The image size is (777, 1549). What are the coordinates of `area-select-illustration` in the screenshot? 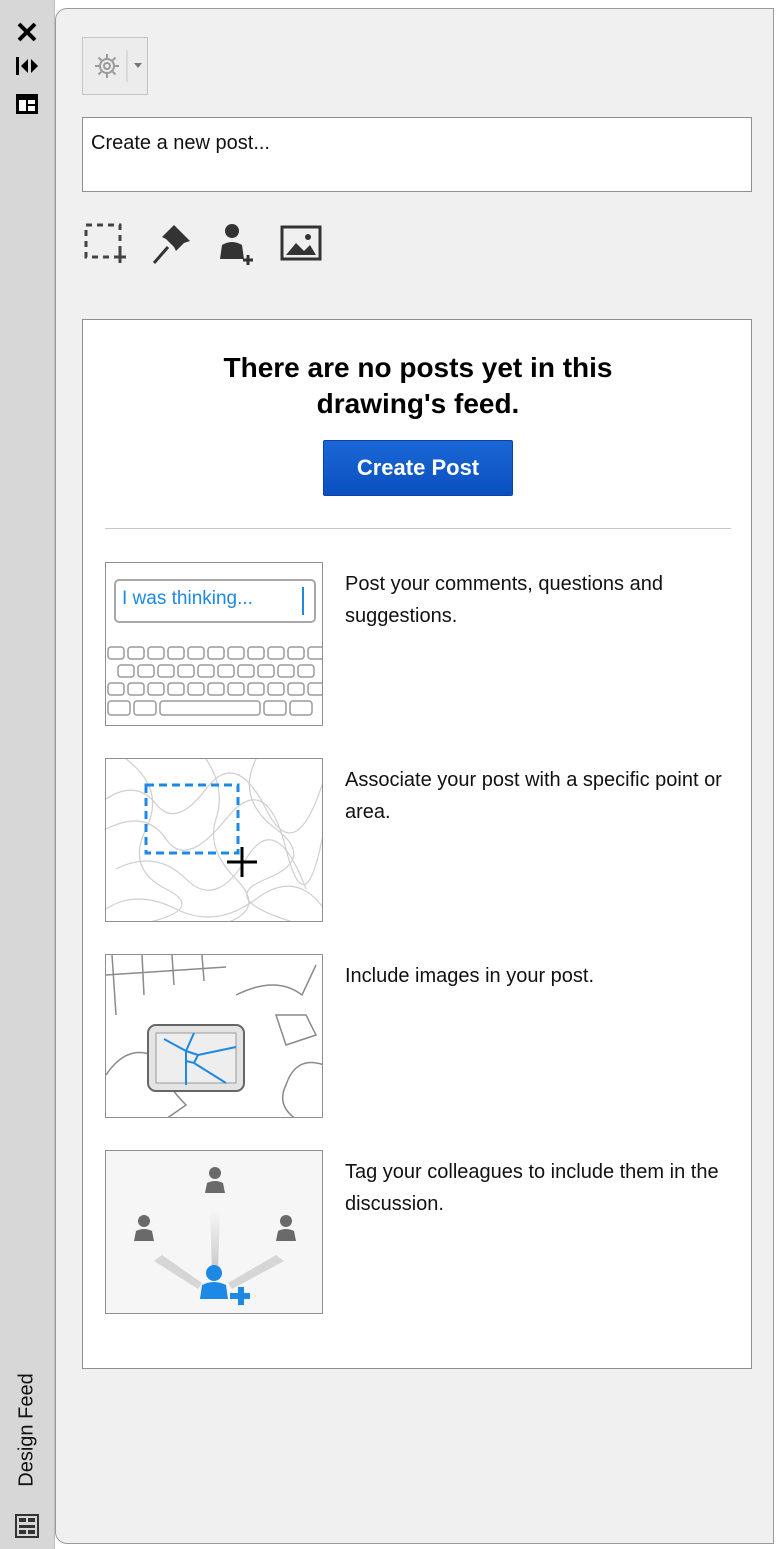 It's located at (214, 840).